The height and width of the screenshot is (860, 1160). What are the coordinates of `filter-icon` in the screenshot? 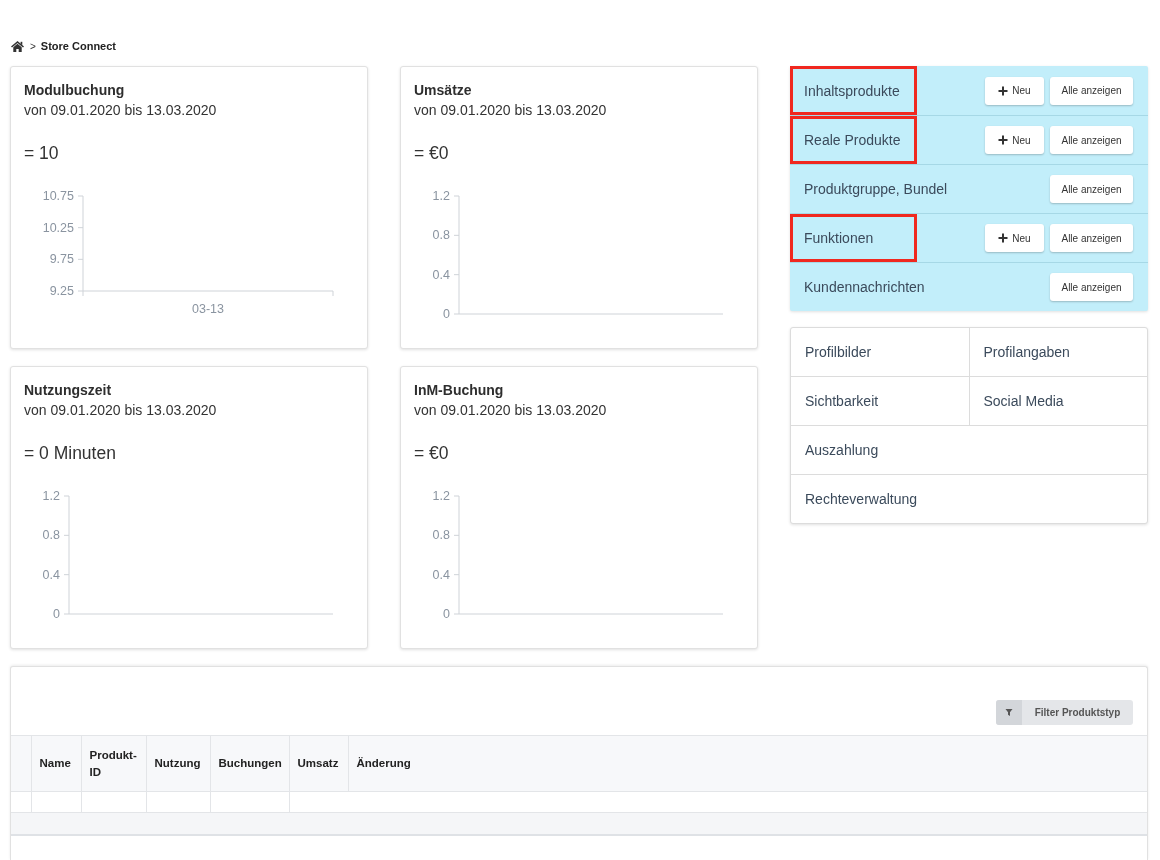 It's located at (1009, 712).